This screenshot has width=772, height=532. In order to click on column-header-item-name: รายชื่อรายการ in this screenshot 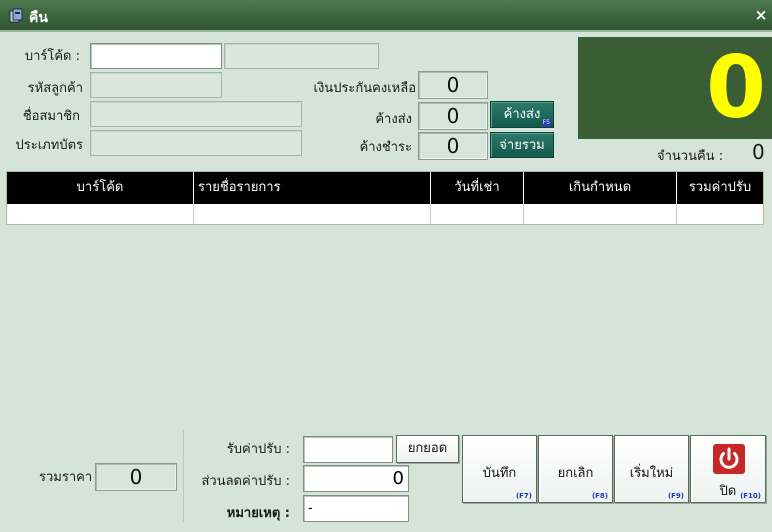, I will do `click(312, 188)`.